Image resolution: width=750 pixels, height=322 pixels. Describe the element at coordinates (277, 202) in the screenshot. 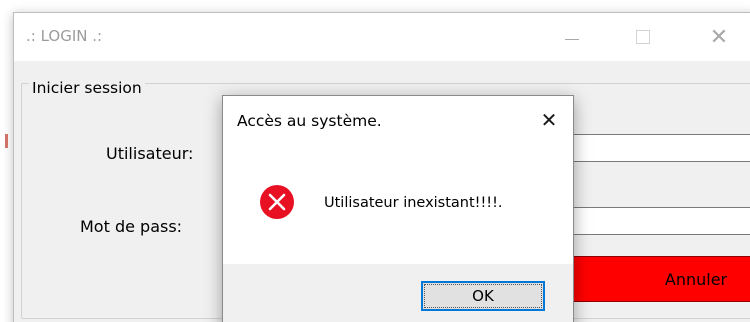

I see `error-icon` at that location.